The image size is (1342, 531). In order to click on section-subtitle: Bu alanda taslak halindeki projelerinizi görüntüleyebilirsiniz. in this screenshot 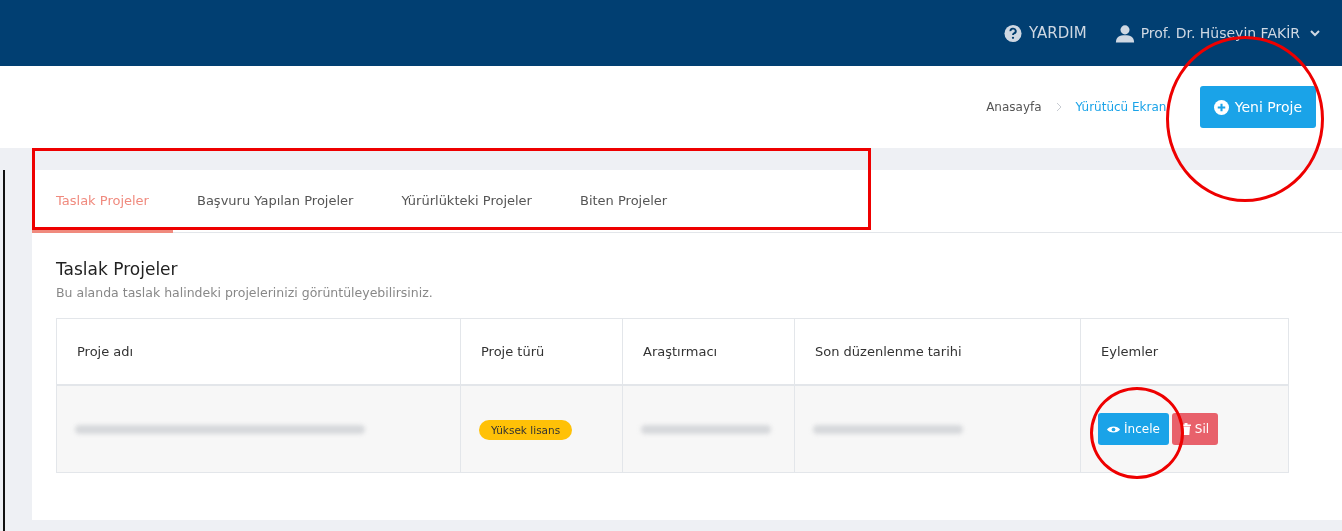, I will do `click(245, 292)`.